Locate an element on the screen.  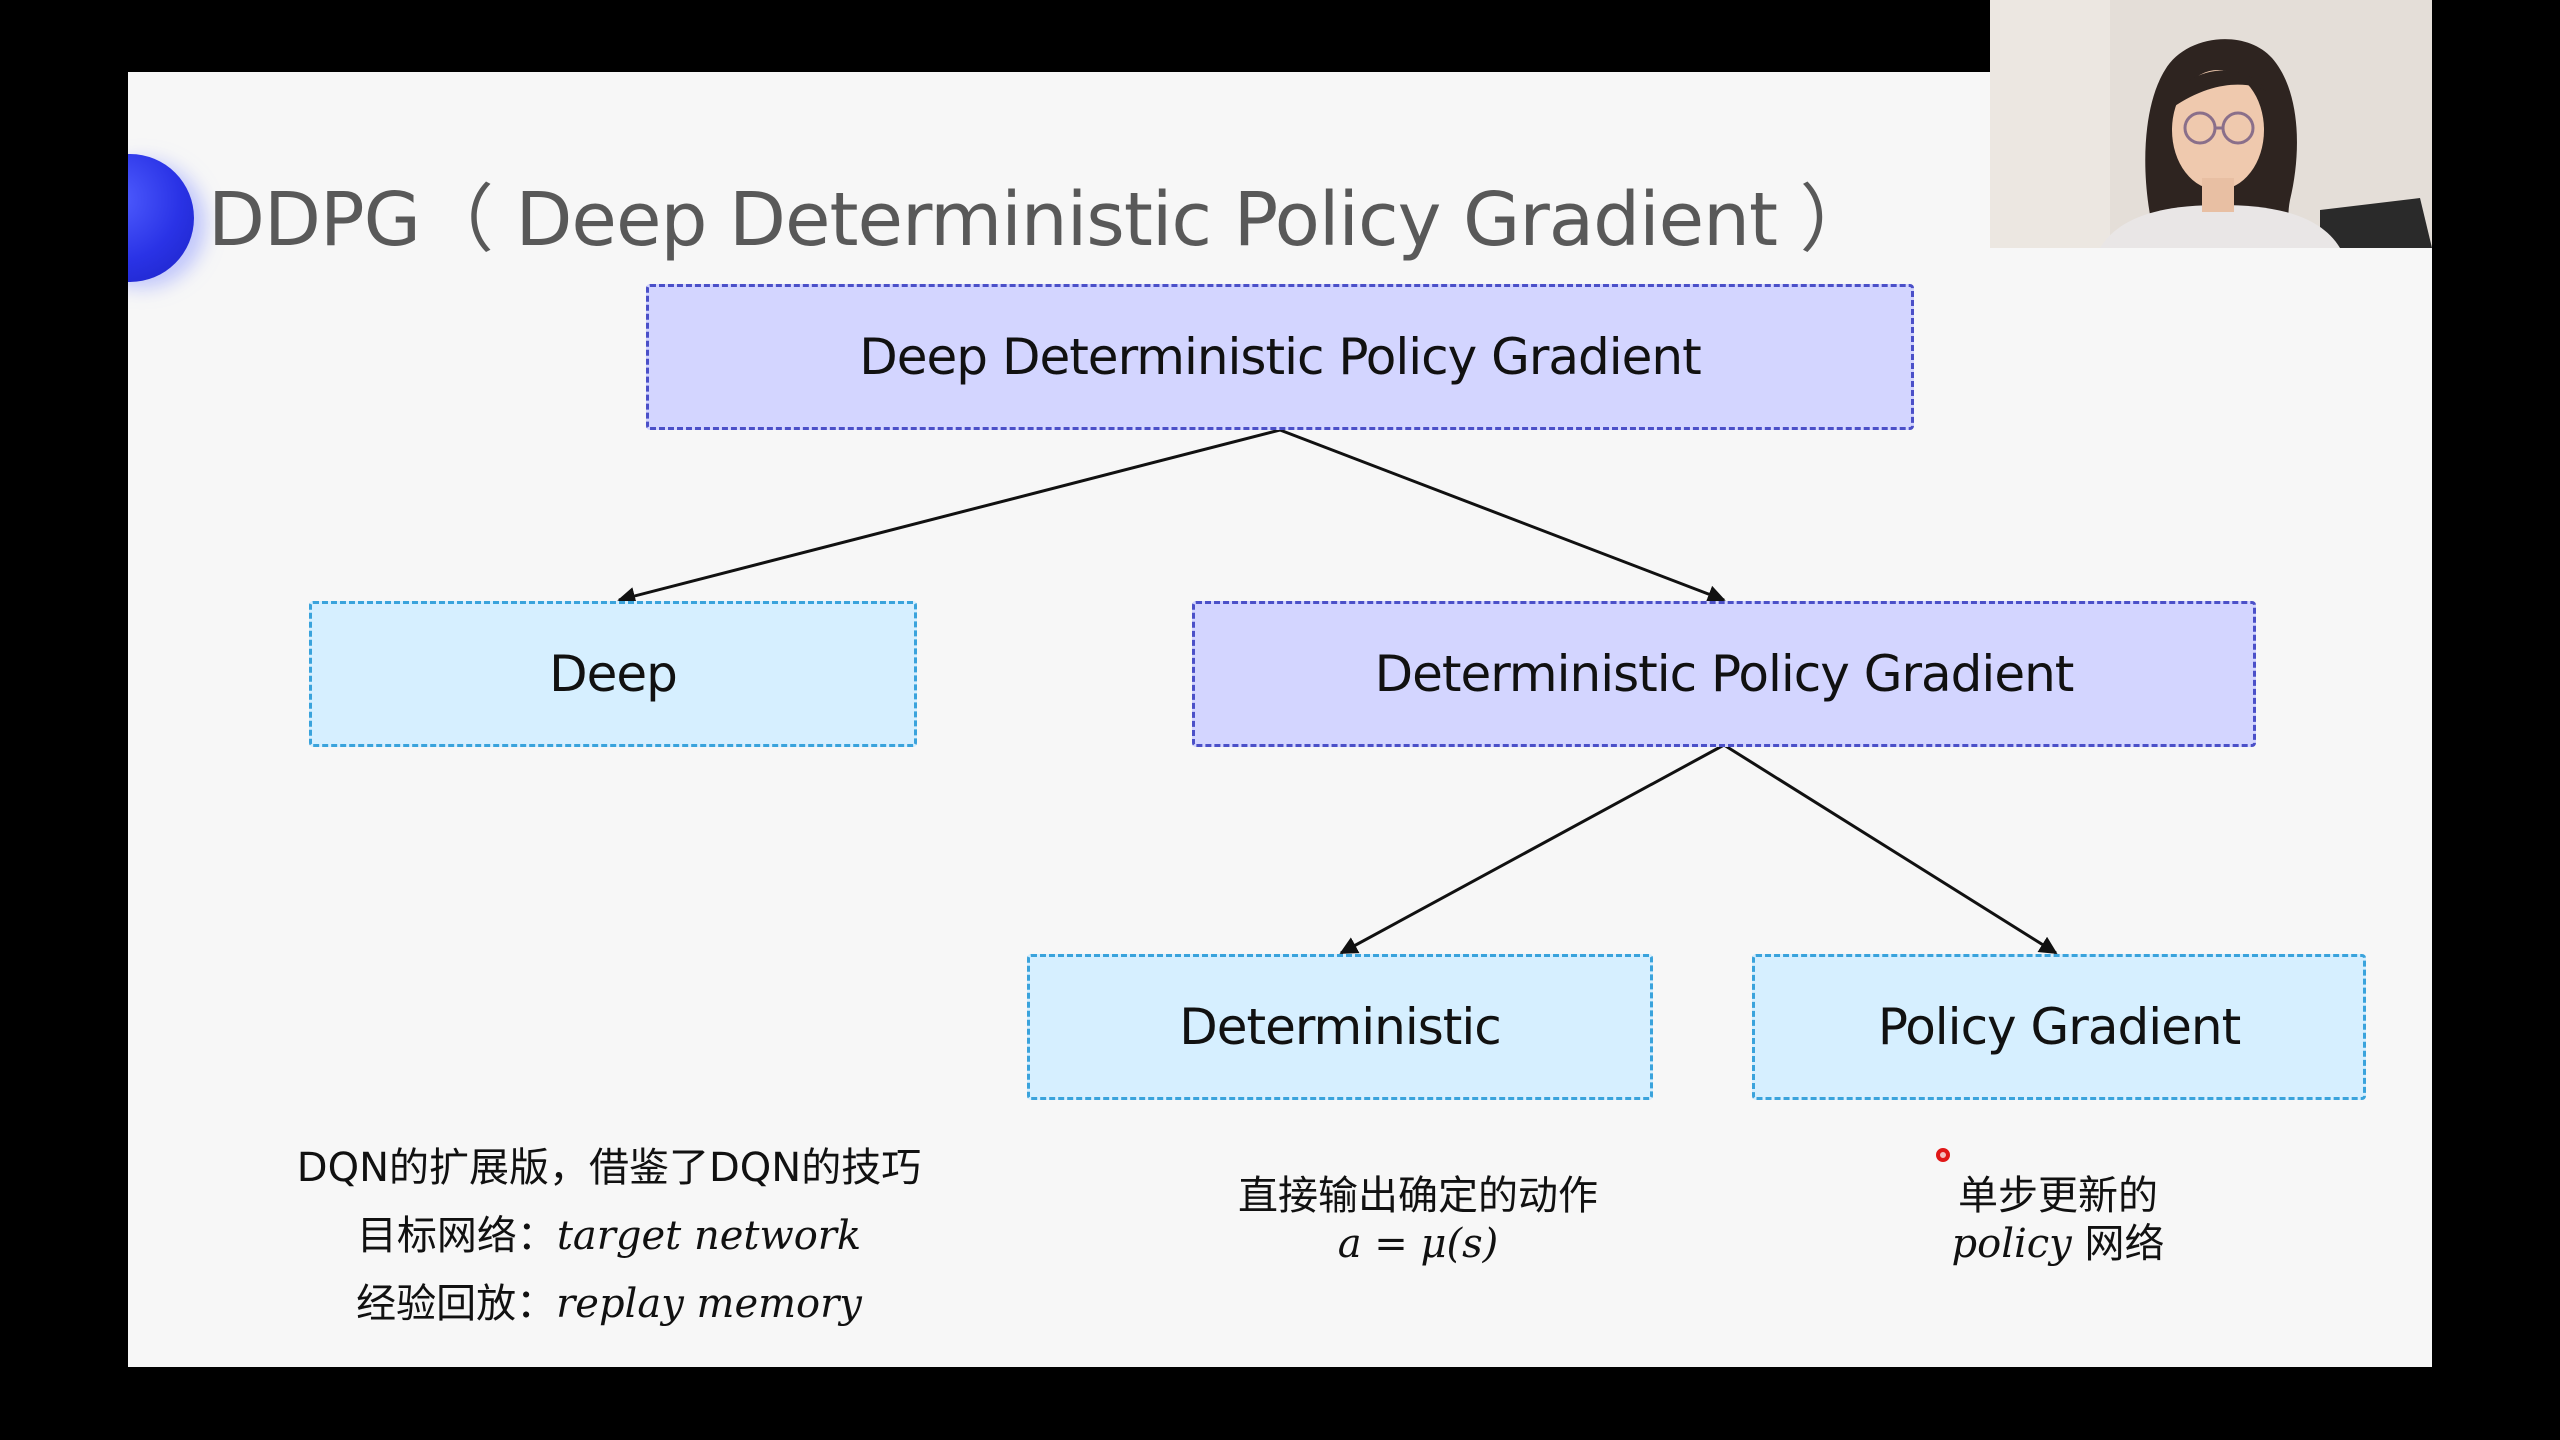
note-deep-line2-label: 目标网络： is located at coordinates (456, 1236).